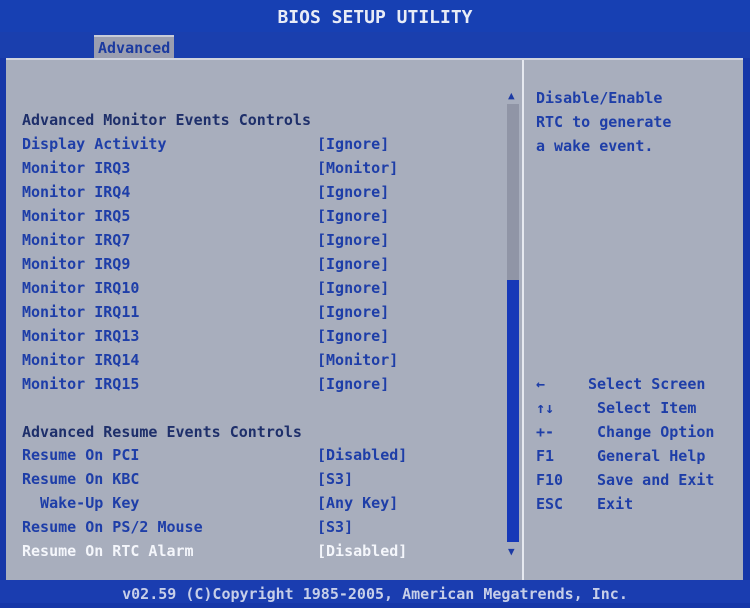 This screenshot has width=750, height=608. What do you see at coordinates (76, 264) in the screenshot?
I see `label-monitor-irq9: Monitor IRQ9` at bounding box center [76, 264].